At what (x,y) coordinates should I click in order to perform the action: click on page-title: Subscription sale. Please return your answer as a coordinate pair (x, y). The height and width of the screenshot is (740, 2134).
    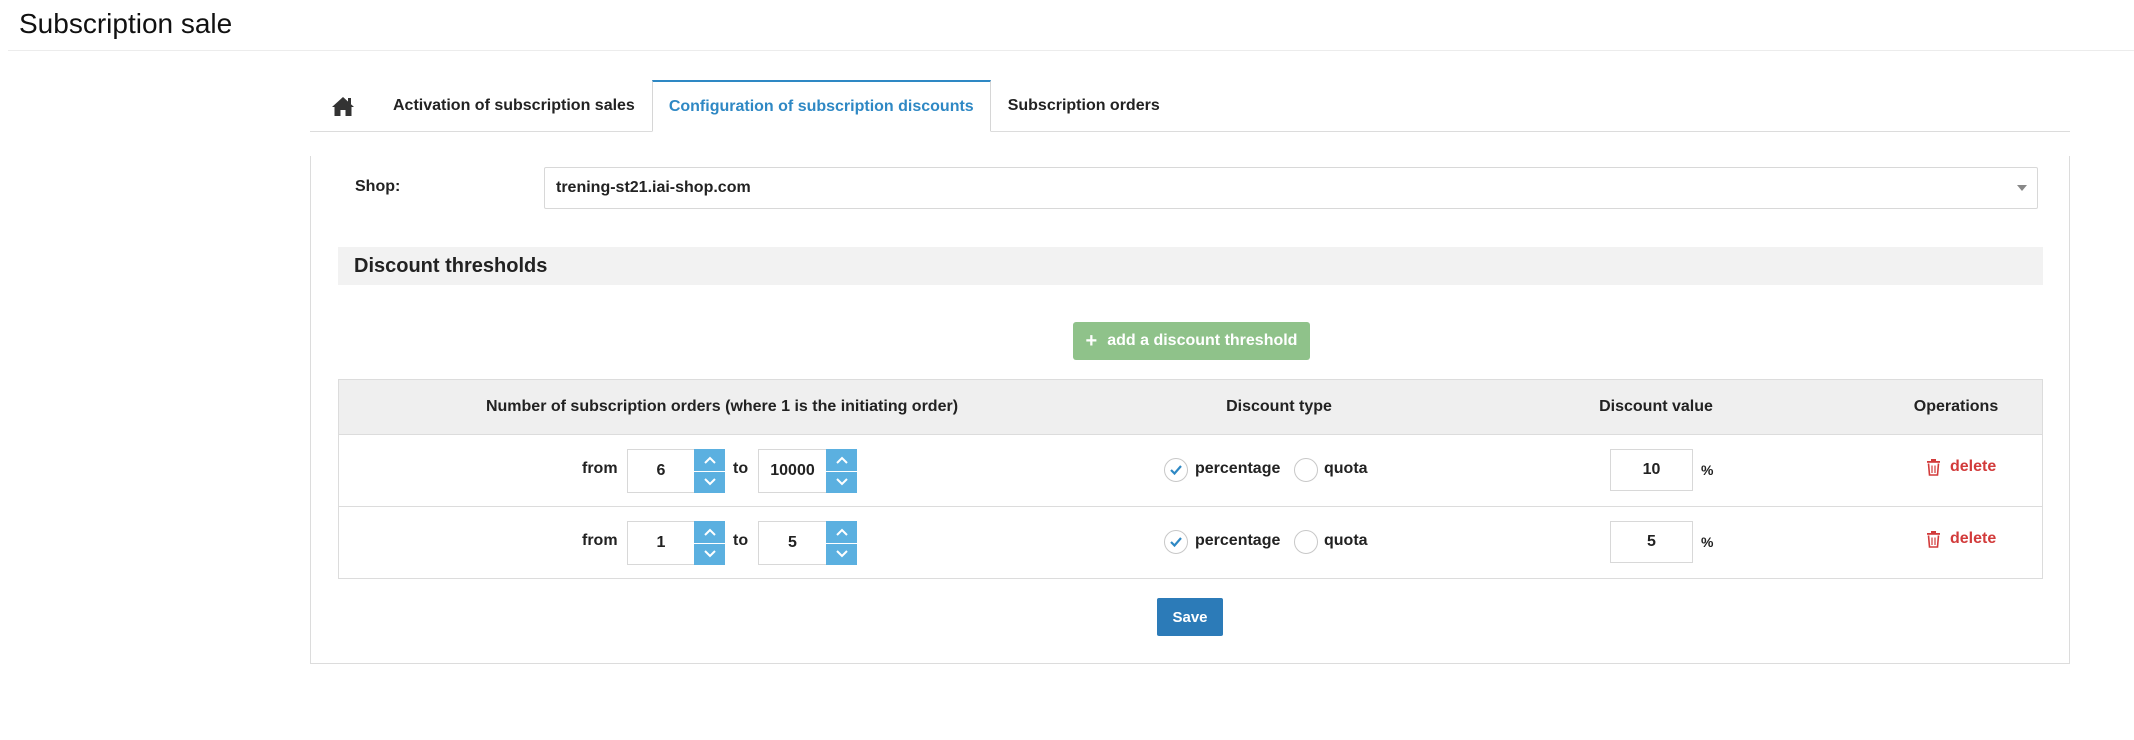
    Looking at the image, I should click on (126, 23).